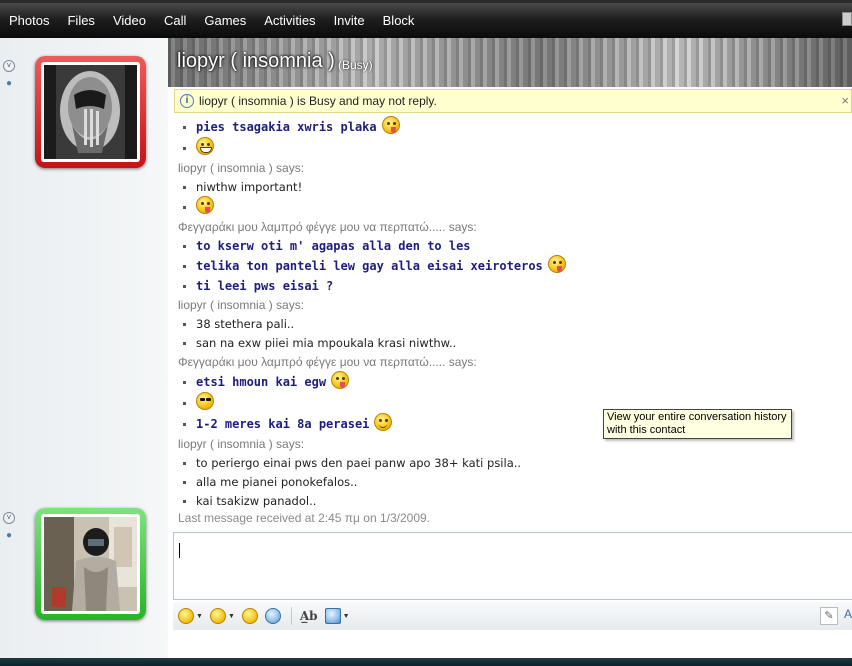 The height and width of the screenshot is (666, 852). I want to click on contact-header: liopyr ( insomnia ) (Busy), so click(510, 62).